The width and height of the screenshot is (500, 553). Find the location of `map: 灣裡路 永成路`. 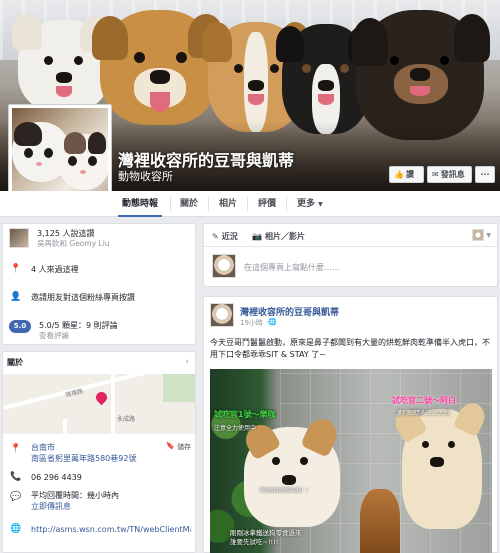

map: 灣裡路 永成路 is located at coordinates (99, 404).